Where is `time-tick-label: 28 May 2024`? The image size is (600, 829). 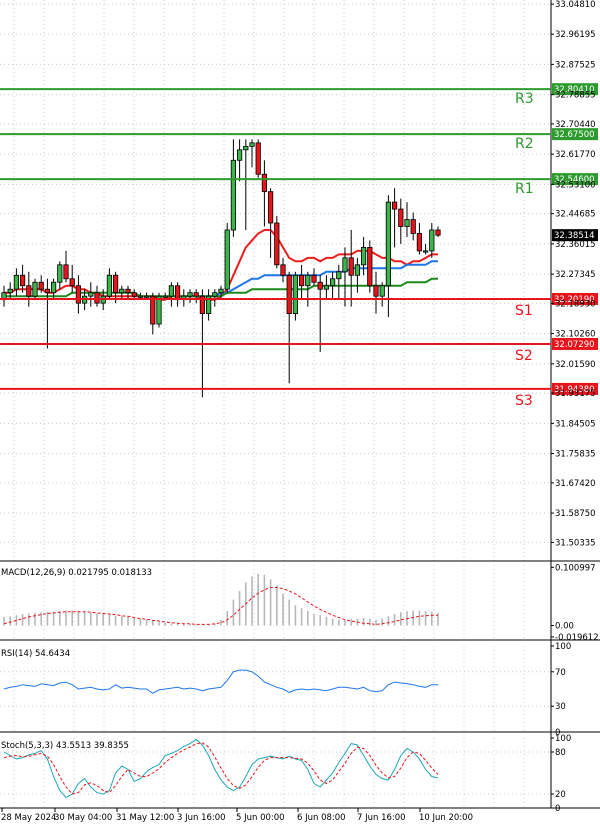
time-tick-label: 28 May 2024 is located at coordinates (28, 818).